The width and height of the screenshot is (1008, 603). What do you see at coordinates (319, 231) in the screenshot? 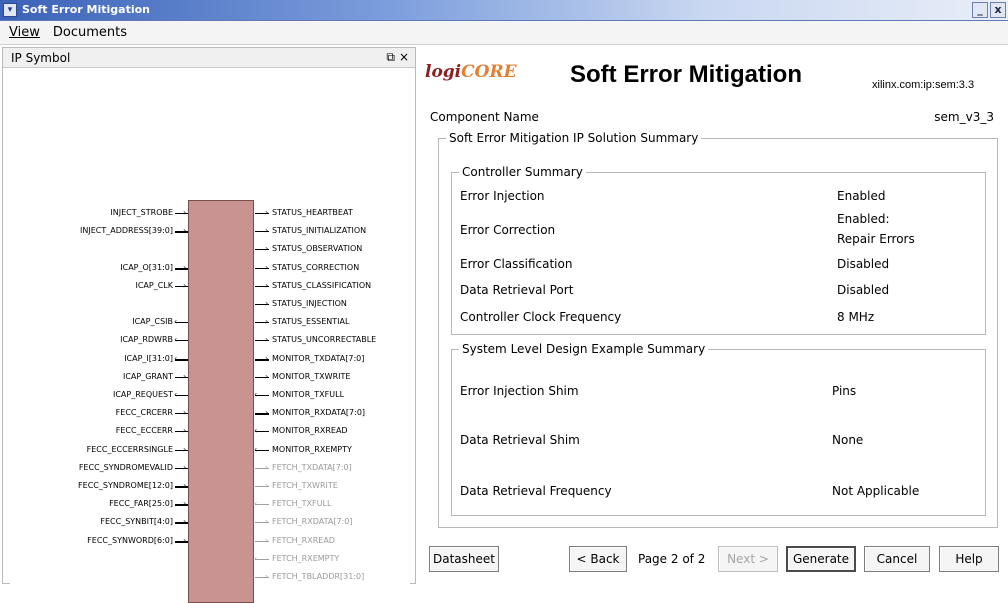
I see `output-pin-label: STATUS_INITIALIZATION` at bounding box center [319, 231].